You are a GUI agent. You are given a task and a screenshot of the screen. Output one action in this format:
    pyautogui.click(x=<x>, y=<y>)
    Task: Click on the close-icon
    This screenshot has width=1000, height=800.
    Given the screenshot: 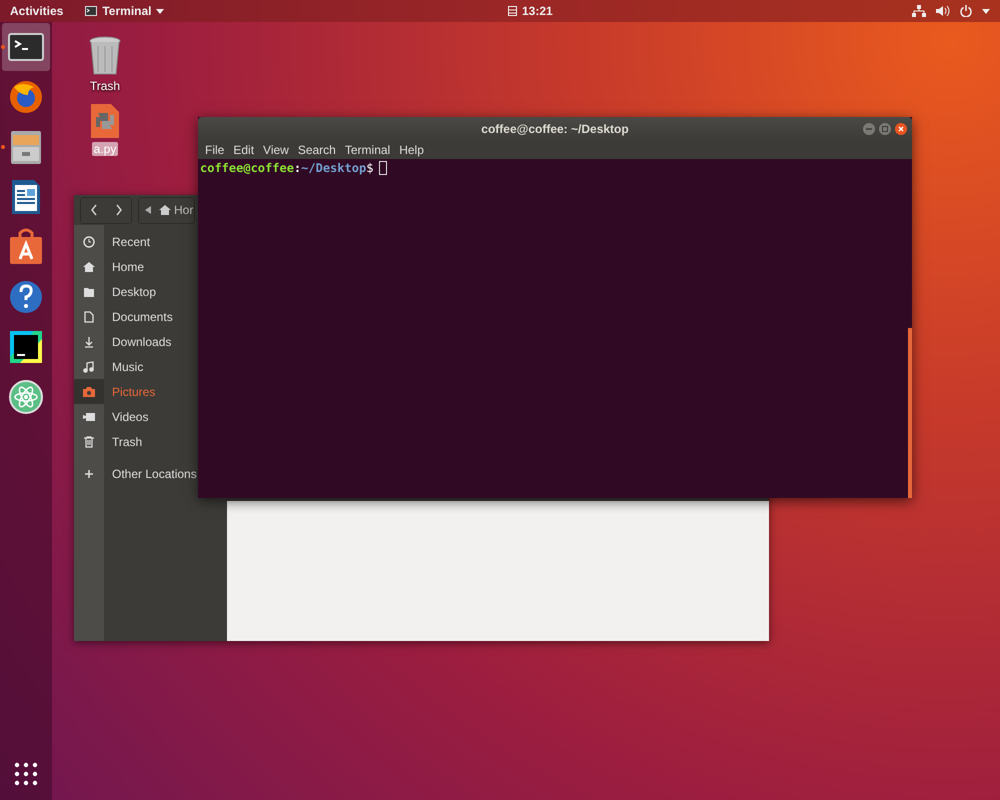 What is the action you would take?
    pyautogui.click(x=901, y=129)
    